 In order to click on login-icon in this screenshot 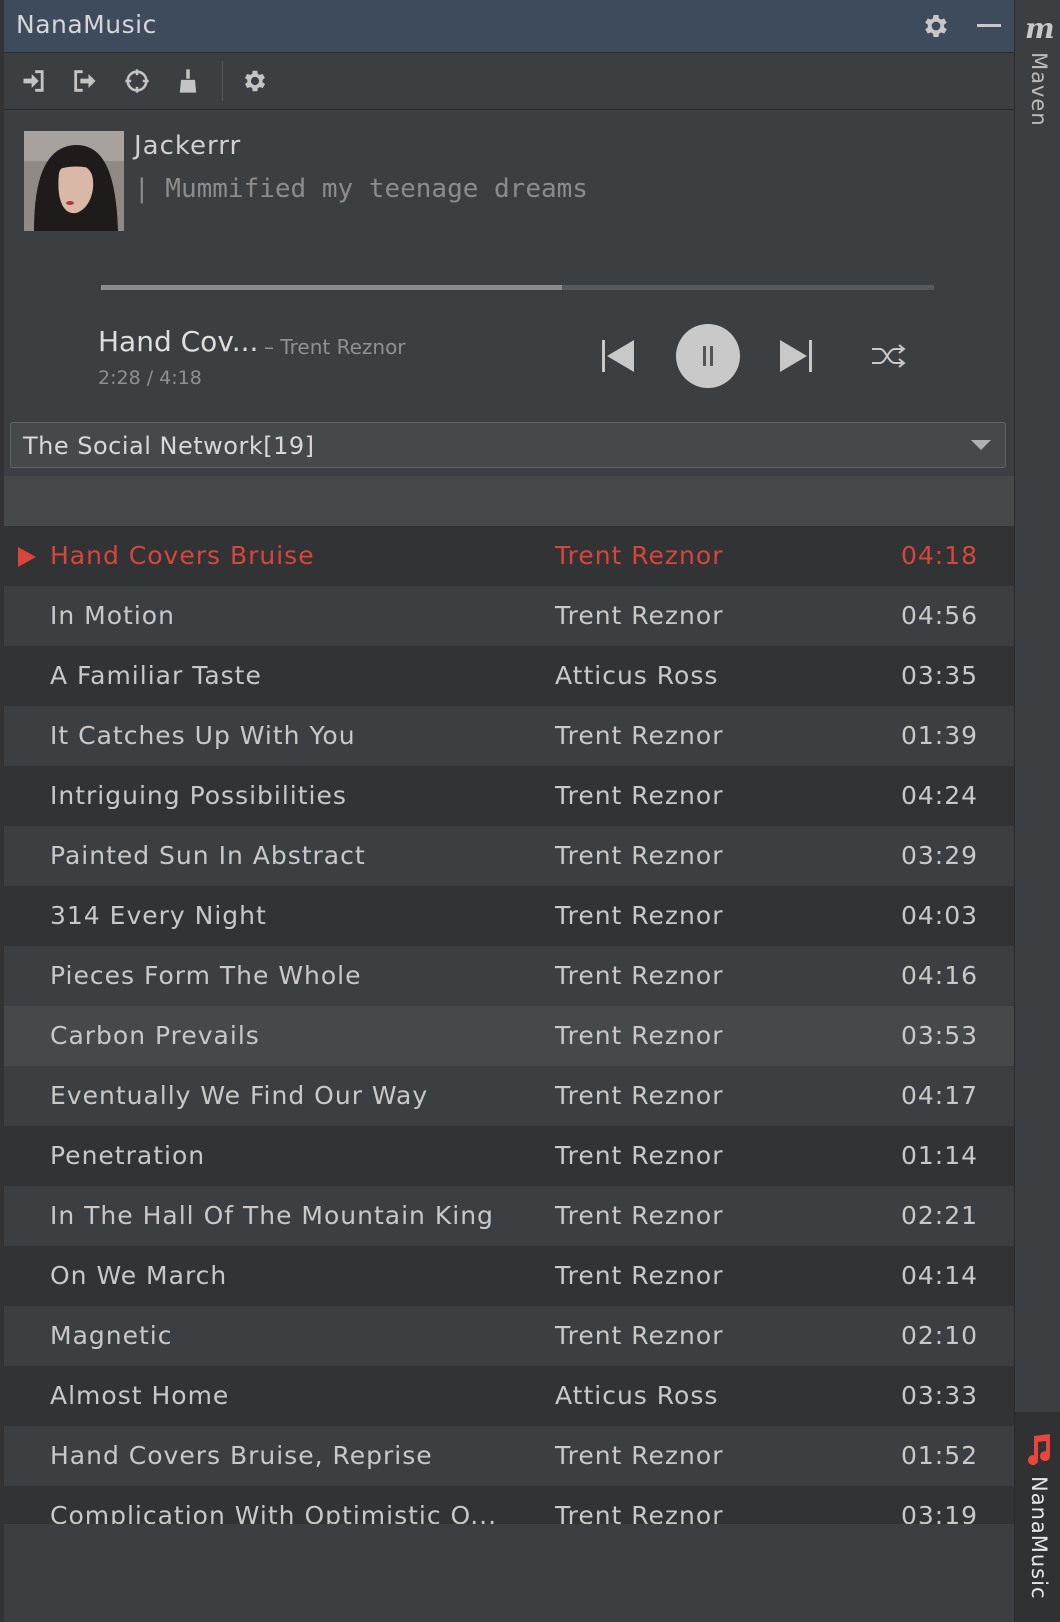, I will do `click(34, 81)`.